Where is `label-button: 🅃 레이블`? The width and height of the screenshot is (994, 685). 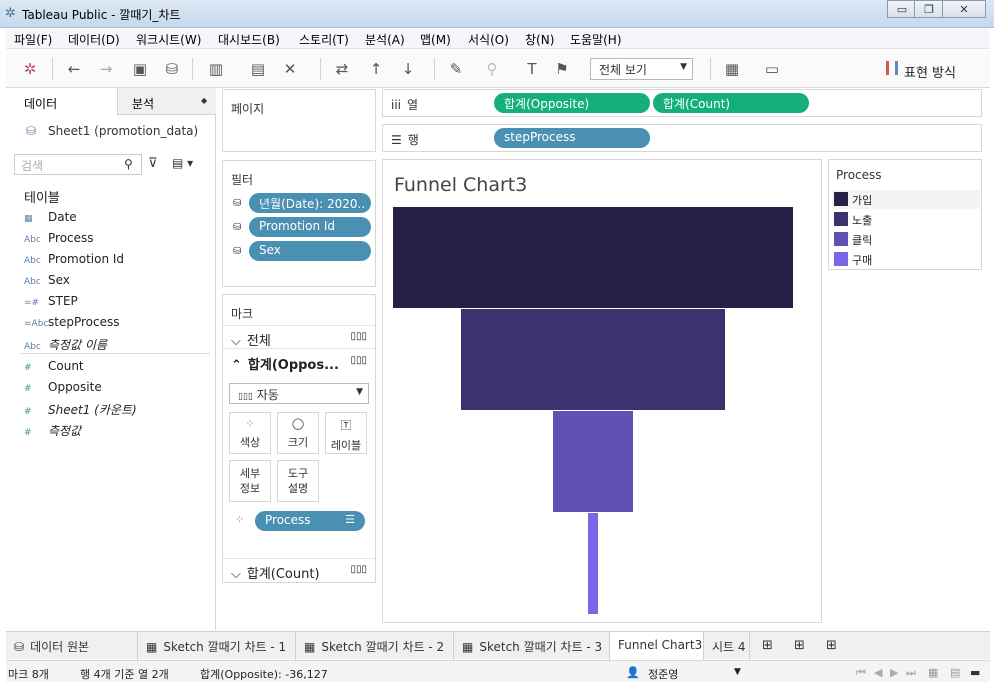 label-button: 🅃 레이블 is located at coordinates (346, 433).